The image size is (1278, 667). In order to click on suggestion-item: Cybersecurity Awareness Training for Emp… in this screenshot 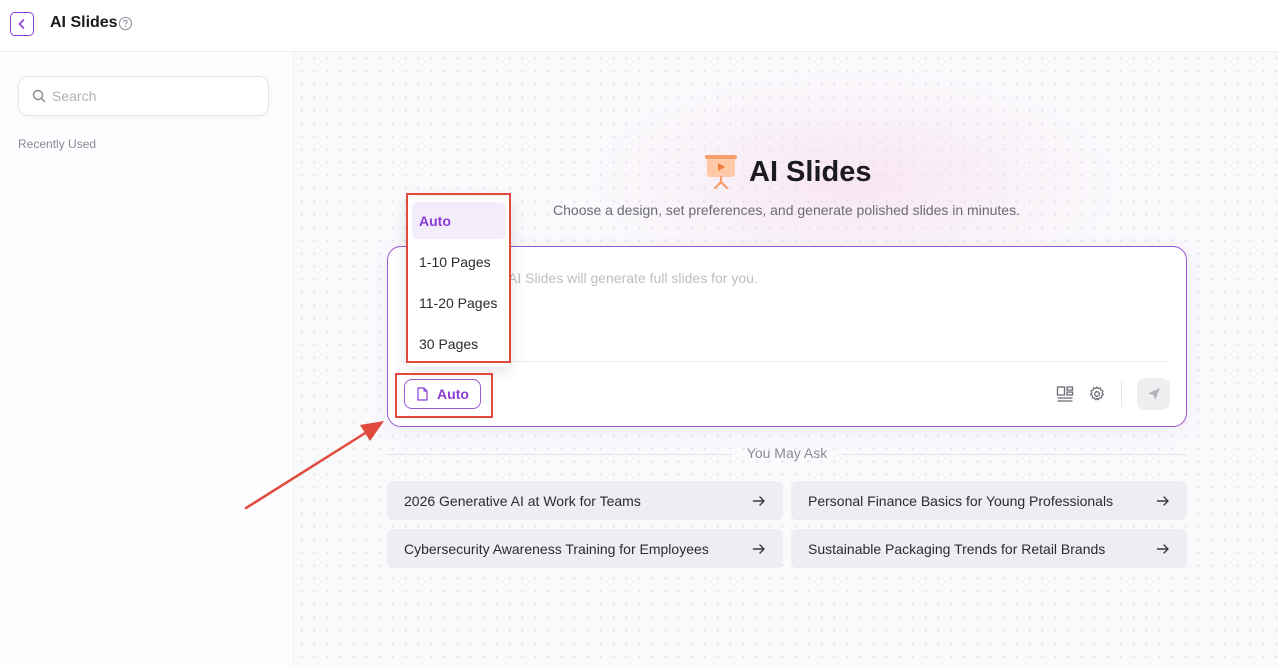, I will do `click(585, 548)`.